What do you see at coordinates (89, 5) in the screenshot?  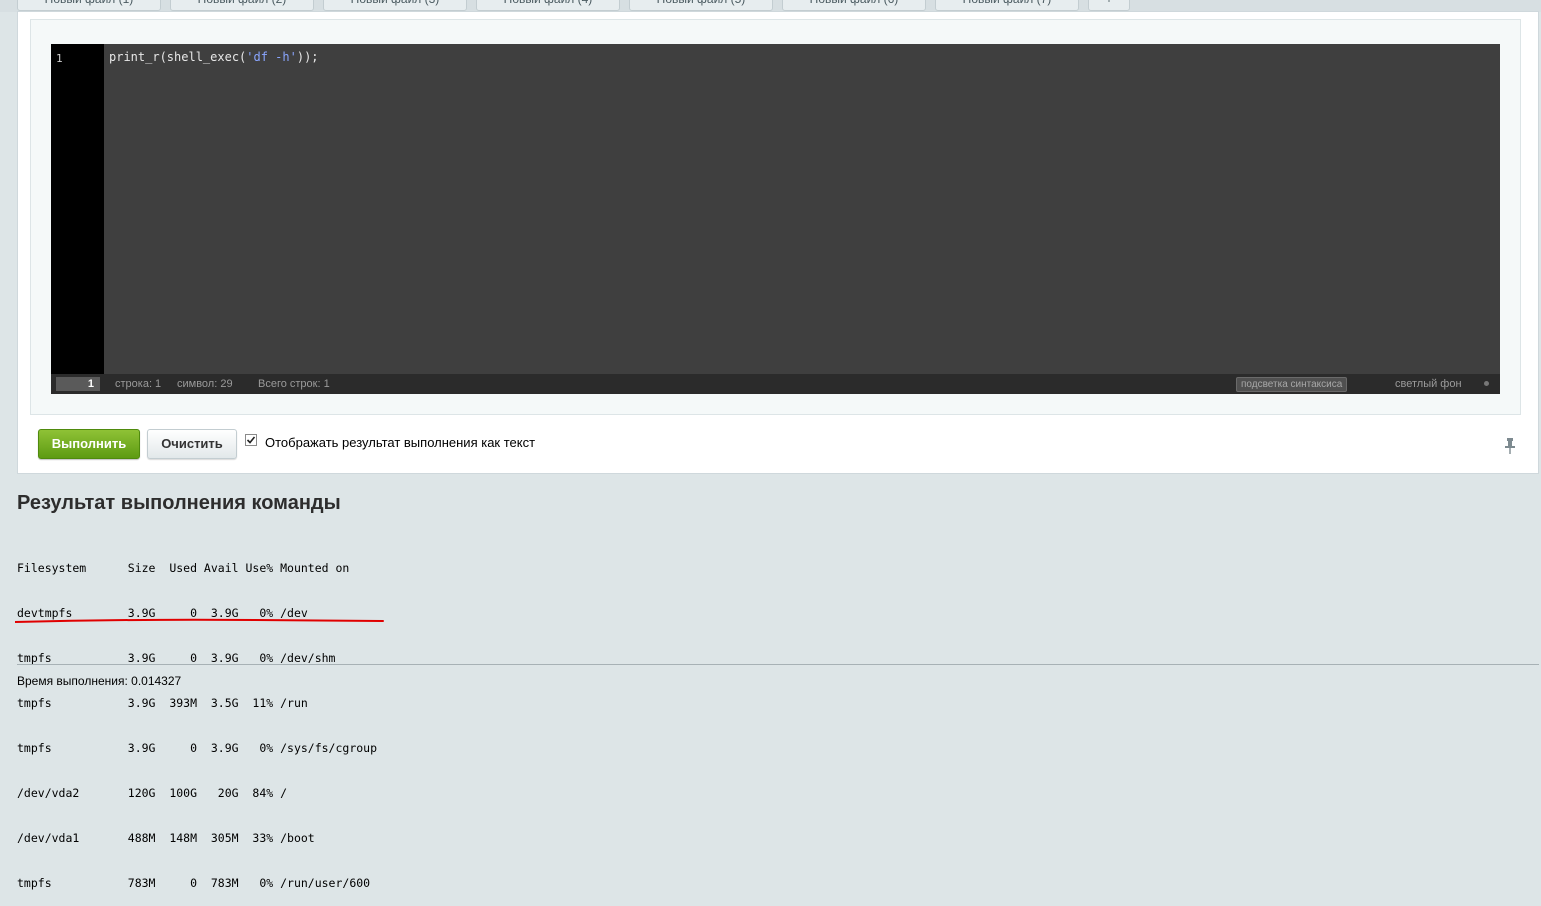 I see `file-tab: Новый файл (1)` at bounding box center [89, 5].